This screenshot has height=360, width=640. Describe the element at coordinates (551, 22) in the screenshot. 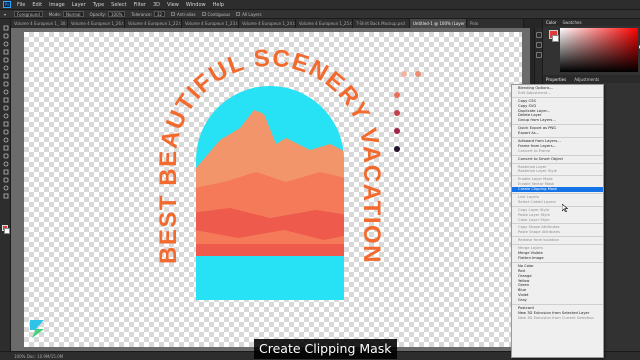

I see `tab-color: Color` at that location.